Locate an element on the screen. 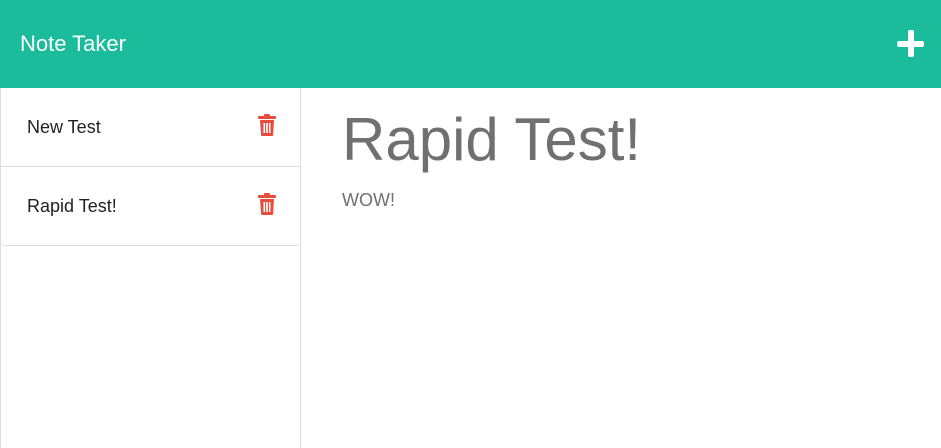  note-text-field: WOW! is located at coordinates (368, 200).